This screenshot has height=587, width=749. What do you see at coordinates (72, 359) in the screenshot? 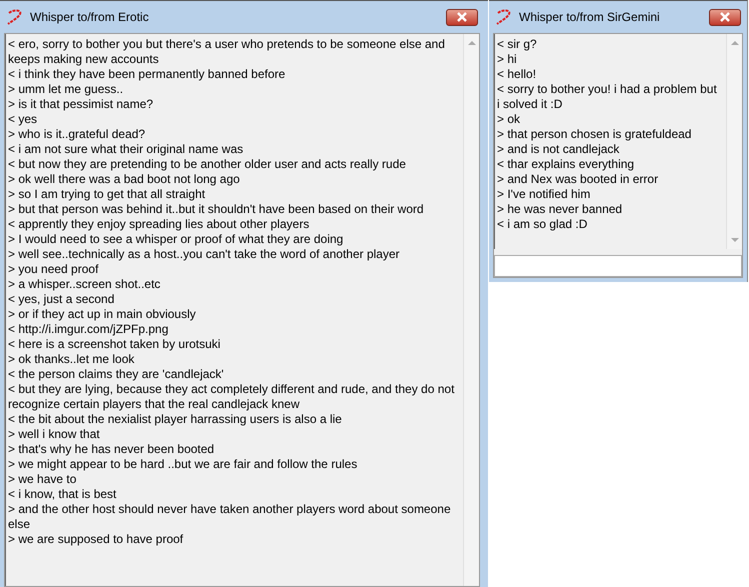
I see `chat-message: > ok thanks..let me look` at bounding box center [72, 359].